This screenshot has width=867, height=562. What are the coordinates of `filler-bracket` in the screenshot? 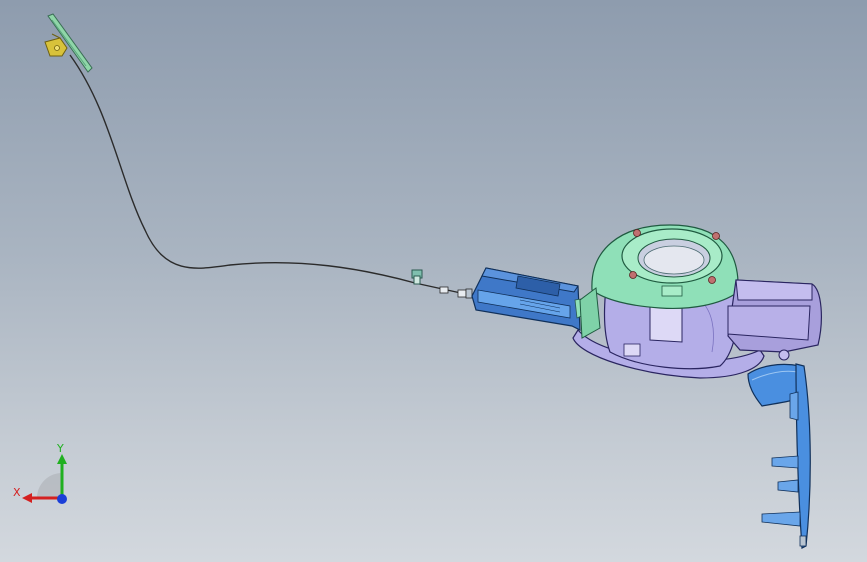 It's located at (774, 320).